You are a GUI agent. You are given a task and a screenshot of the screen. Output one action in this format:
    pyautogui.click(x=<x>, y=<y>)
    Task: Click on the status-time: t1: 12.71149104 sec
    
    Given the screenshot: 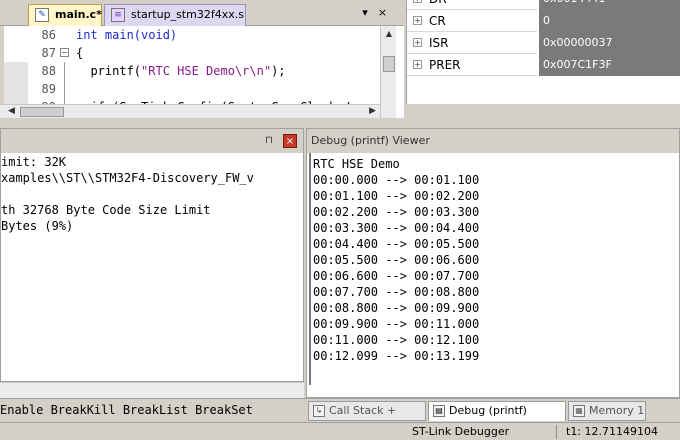 What is the action you would take?
    pyautogui.click(x=612, y=431)
    